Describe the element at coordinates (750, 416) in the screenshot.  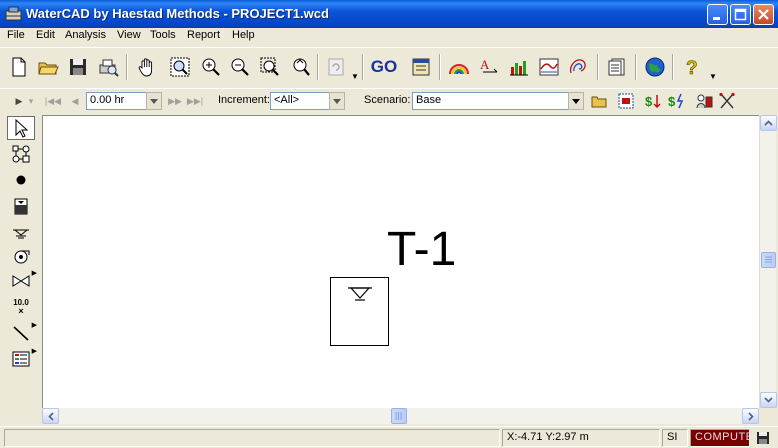
I see `scroll-right-button` at that location.